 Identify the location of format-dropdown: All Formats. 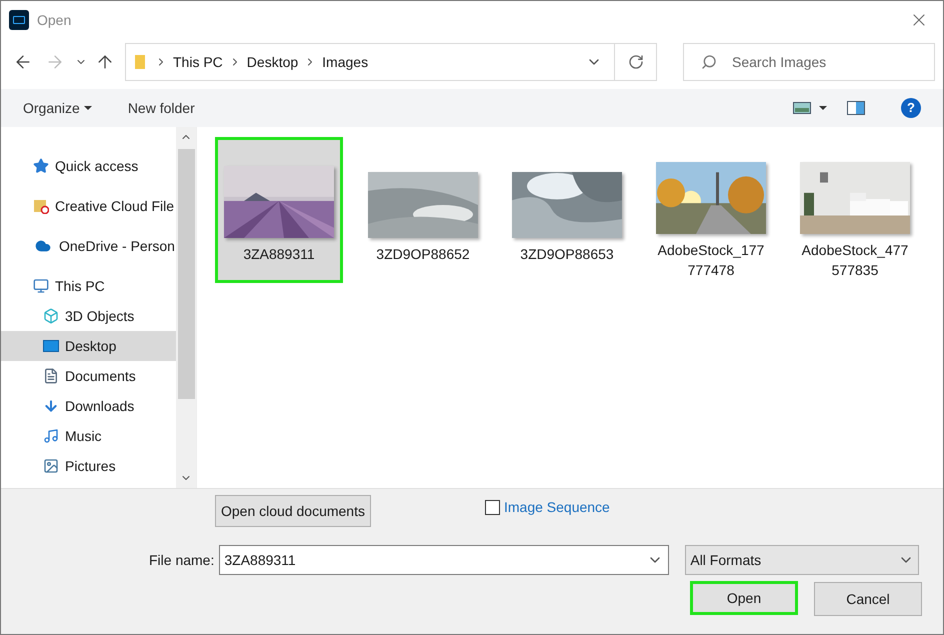
(802, 560).